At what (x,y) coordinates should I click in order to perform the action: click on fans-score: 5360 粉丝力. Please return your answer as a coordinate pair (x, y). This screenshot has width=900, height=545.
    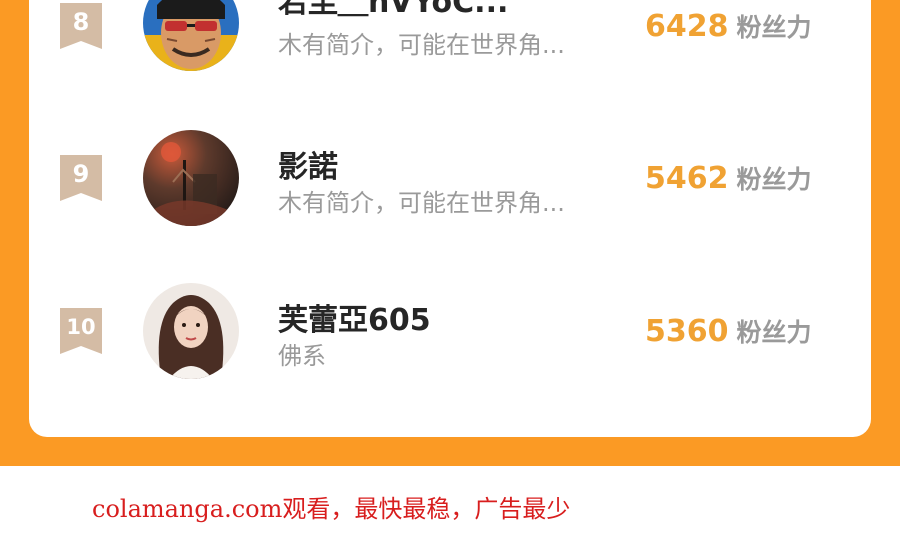
    Looking at the image, I should click on (728, 331).